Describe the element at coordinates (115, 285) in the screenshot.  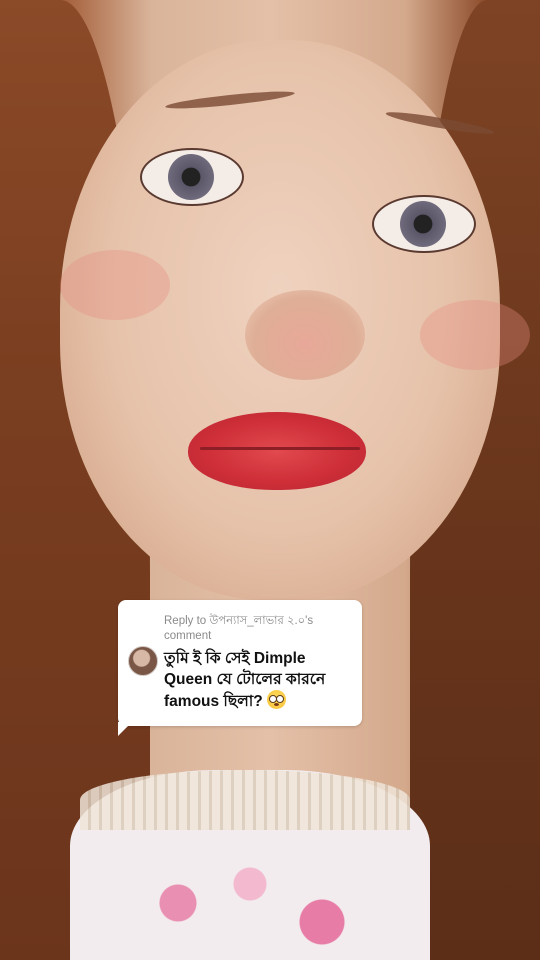
I see `cheek-left` at that location.